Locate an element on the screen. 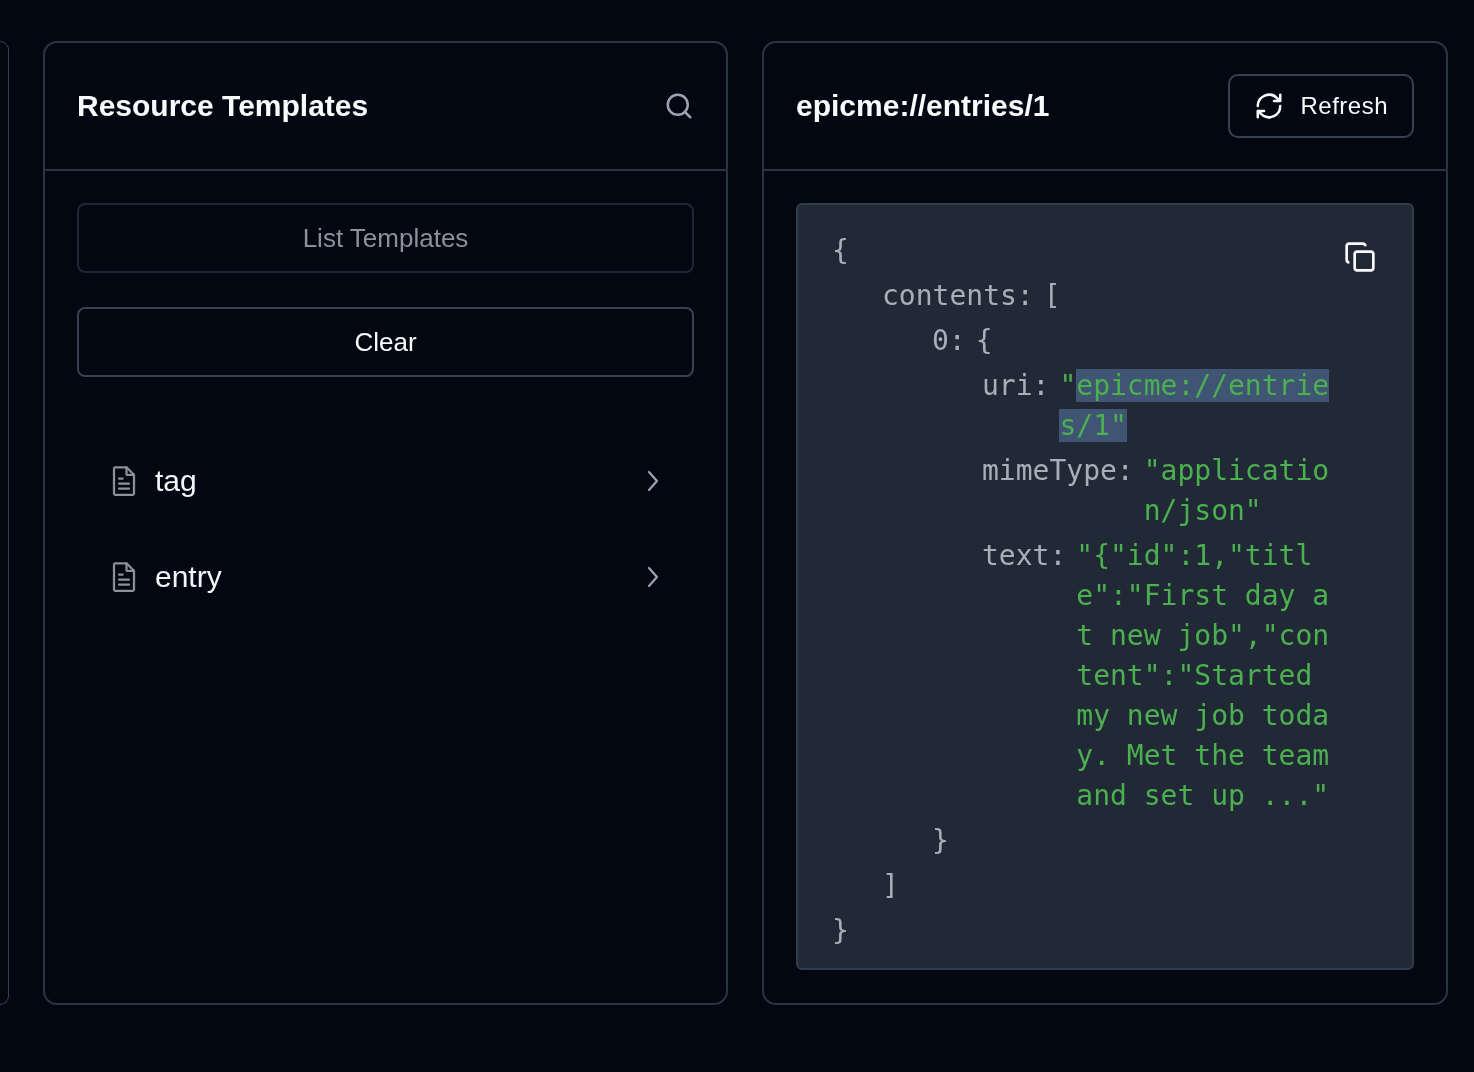 This screenshot has width=1474, height=1072. search-icon is located at coordinates (679, 106).